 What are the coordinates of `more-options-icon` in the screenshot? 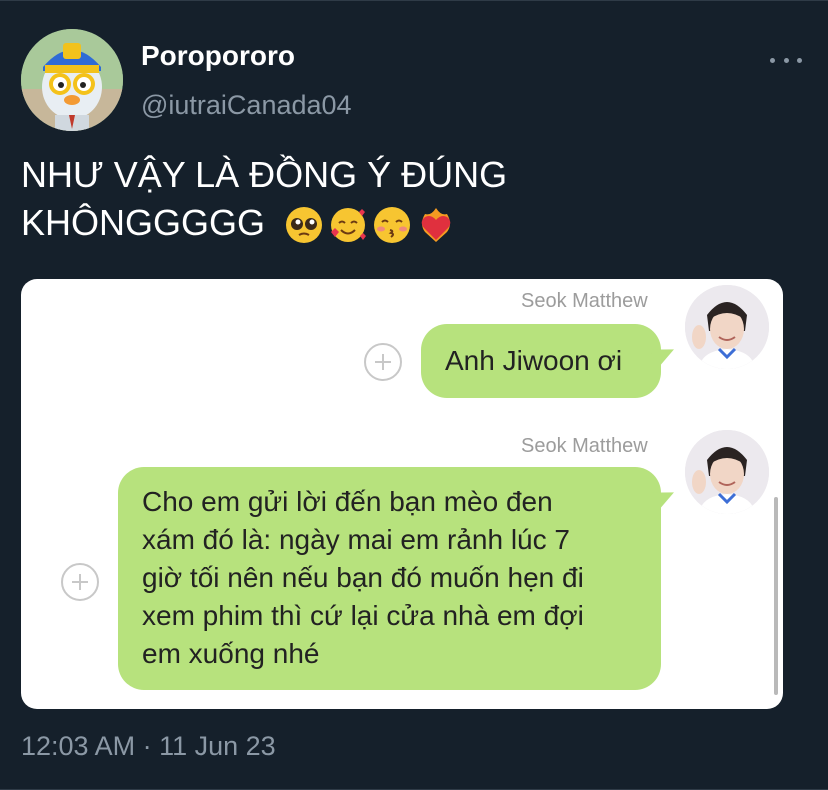 It's located at (786, 60).